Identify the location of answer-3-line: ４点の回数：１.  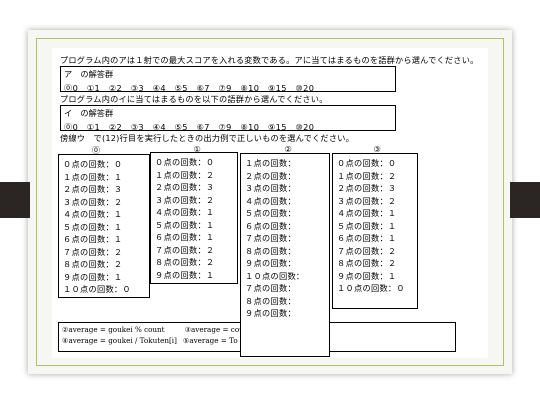
(367, 213).